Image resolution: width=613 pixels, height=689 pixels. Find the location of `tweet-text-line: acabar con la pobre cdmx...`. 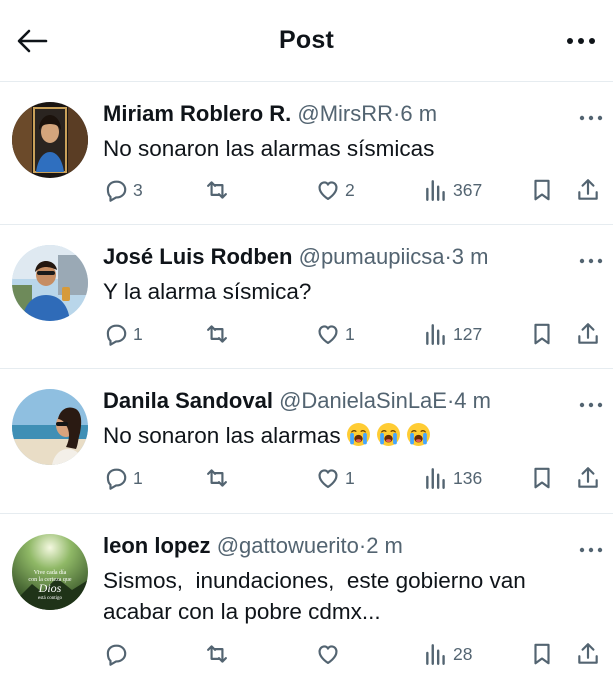

tweet-text-line: acabar con la pobre cdmx... is located at coordinates (242, 611).